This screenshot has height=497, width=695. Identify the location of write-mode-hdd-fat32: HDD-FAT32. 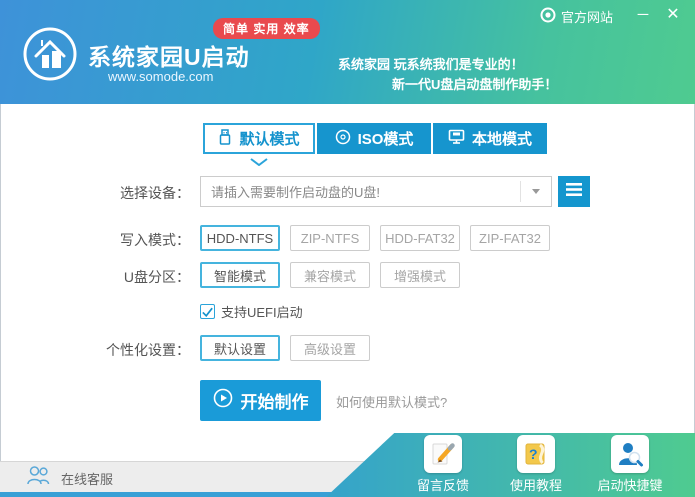
(420, 238).